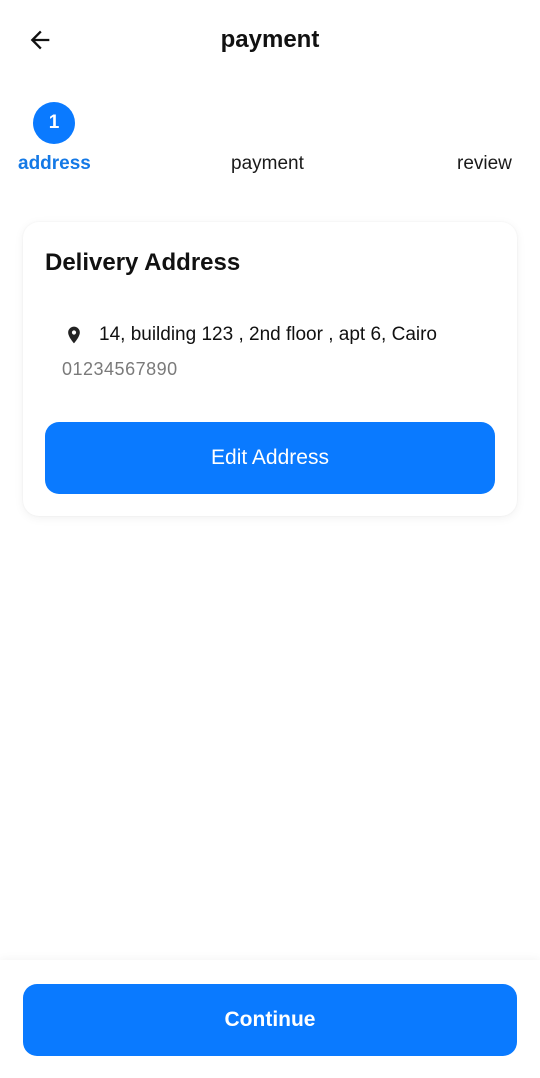 The height and width of the screenshot is (1078, 540). I want to click on phone-number: 01234567890, so click(120, 369).